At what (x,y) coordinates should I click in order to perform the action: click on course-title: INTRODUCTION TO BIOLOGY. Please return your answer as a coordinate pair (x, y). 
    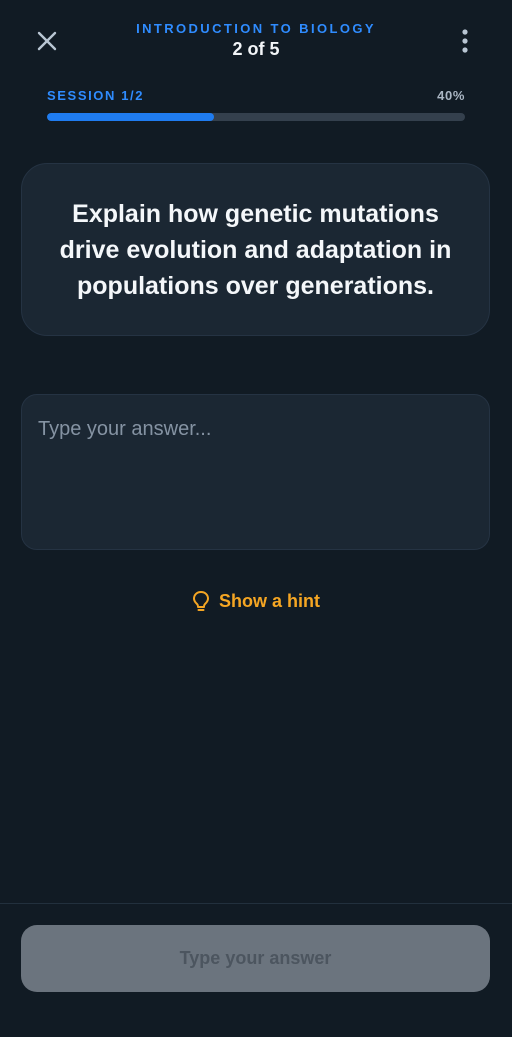
    Looking at the image, I should click on (256, 28).